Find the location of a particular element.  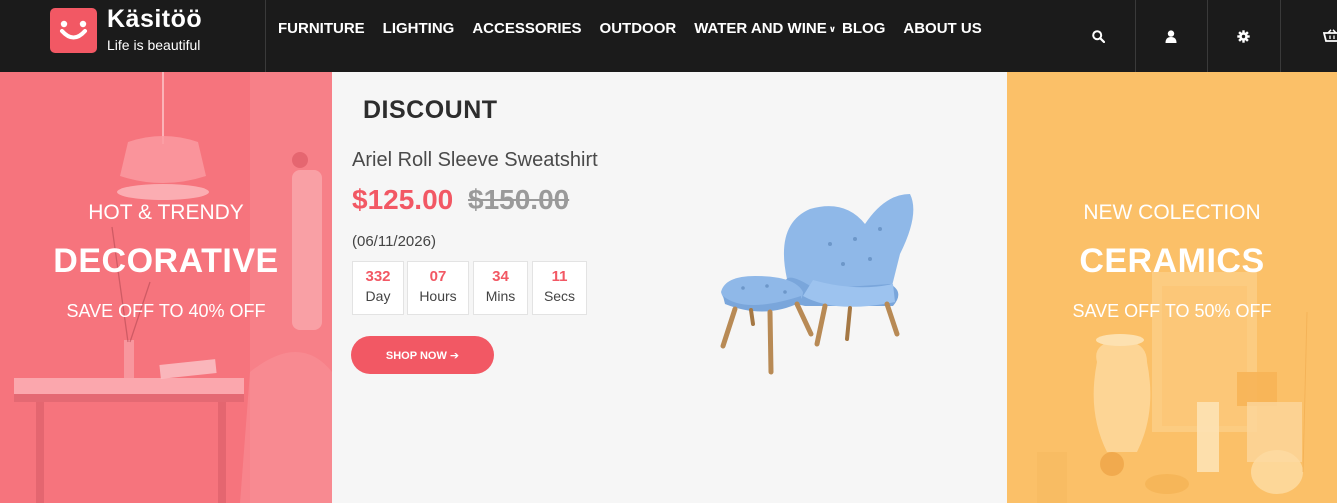

chevron-down-icon: ∨ is located at coordinates (832, 29).